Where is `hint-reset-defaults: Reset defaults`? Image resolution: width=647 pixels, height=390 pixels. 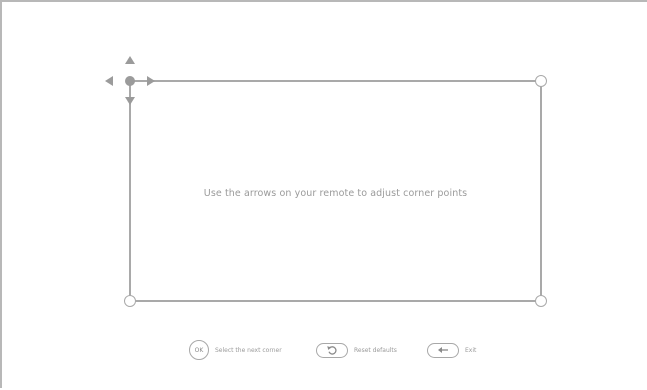
hint-reset-defaults: Reset defaults is located at coordinates (356, 350).